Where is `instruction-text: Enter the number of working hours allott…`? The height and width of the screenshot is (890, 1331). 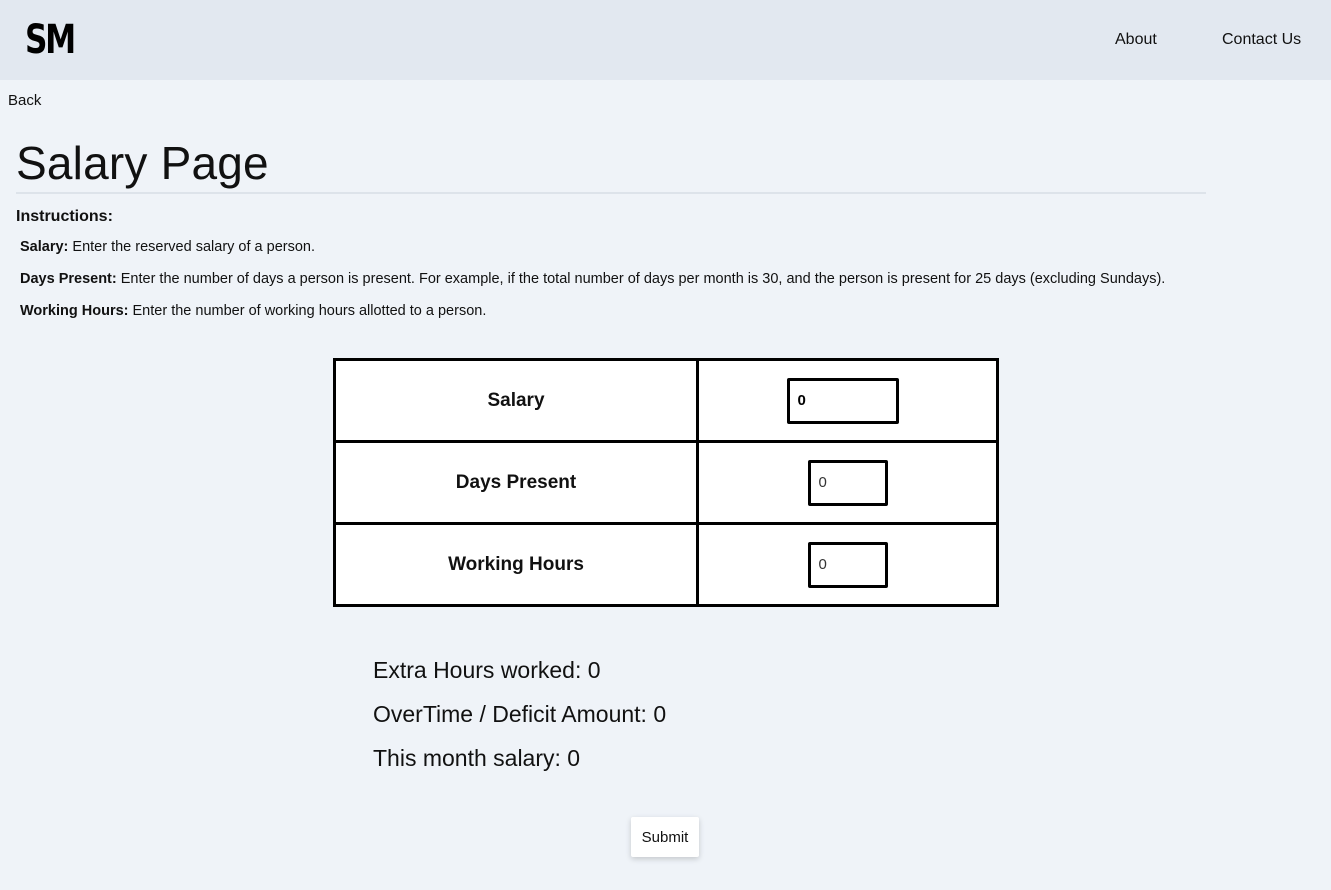 instruction-text: Enter the number of working hours allott… is located at coordinates (307, 311).